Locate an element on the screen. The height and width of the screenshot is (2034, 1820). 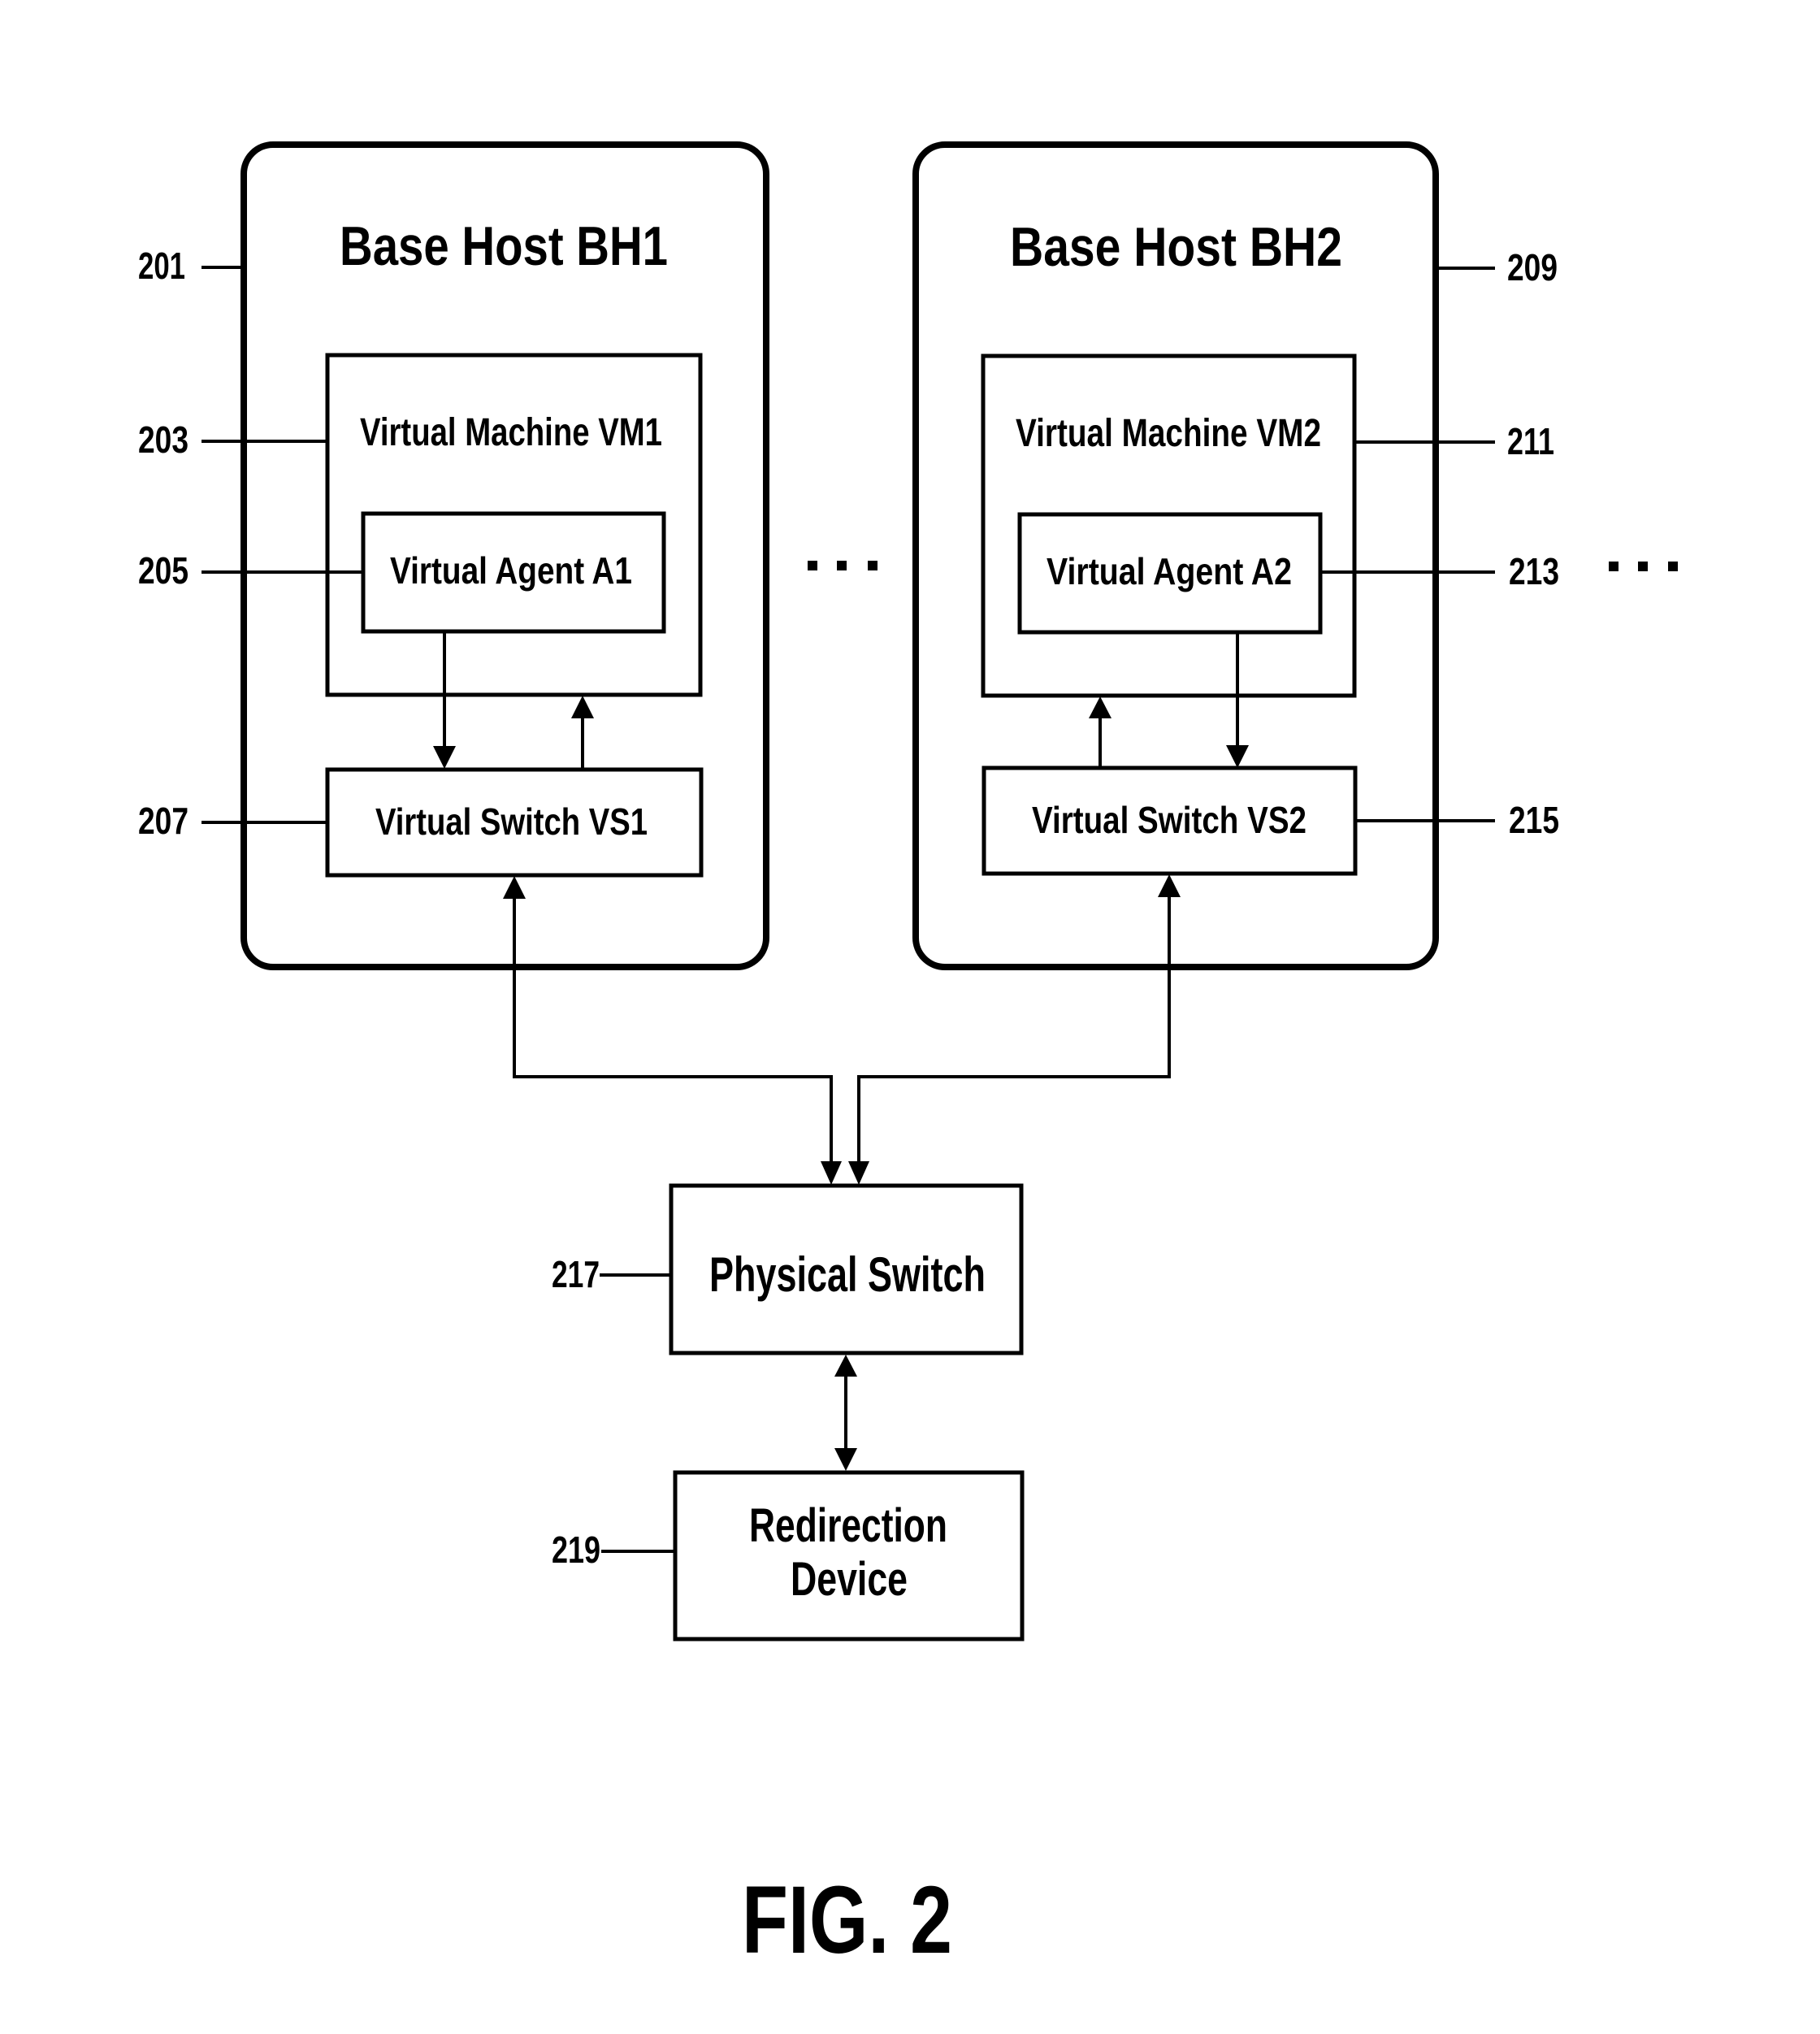
reference-numeral: 213 is located at coordinates (1534, 571).